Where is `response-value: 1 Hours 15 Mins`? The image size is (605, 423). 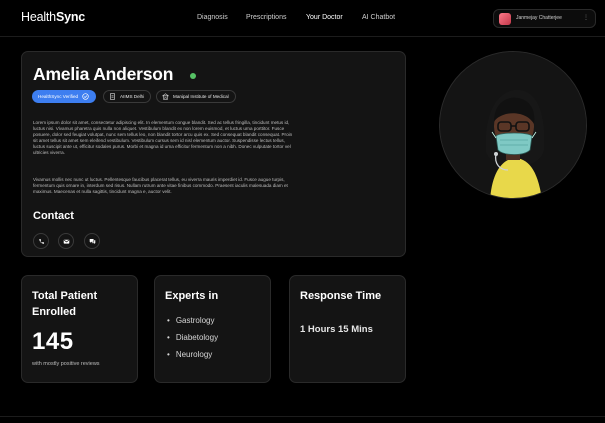 response-value: 1 Hours 15 Mins is located at coordinates (336, 329).